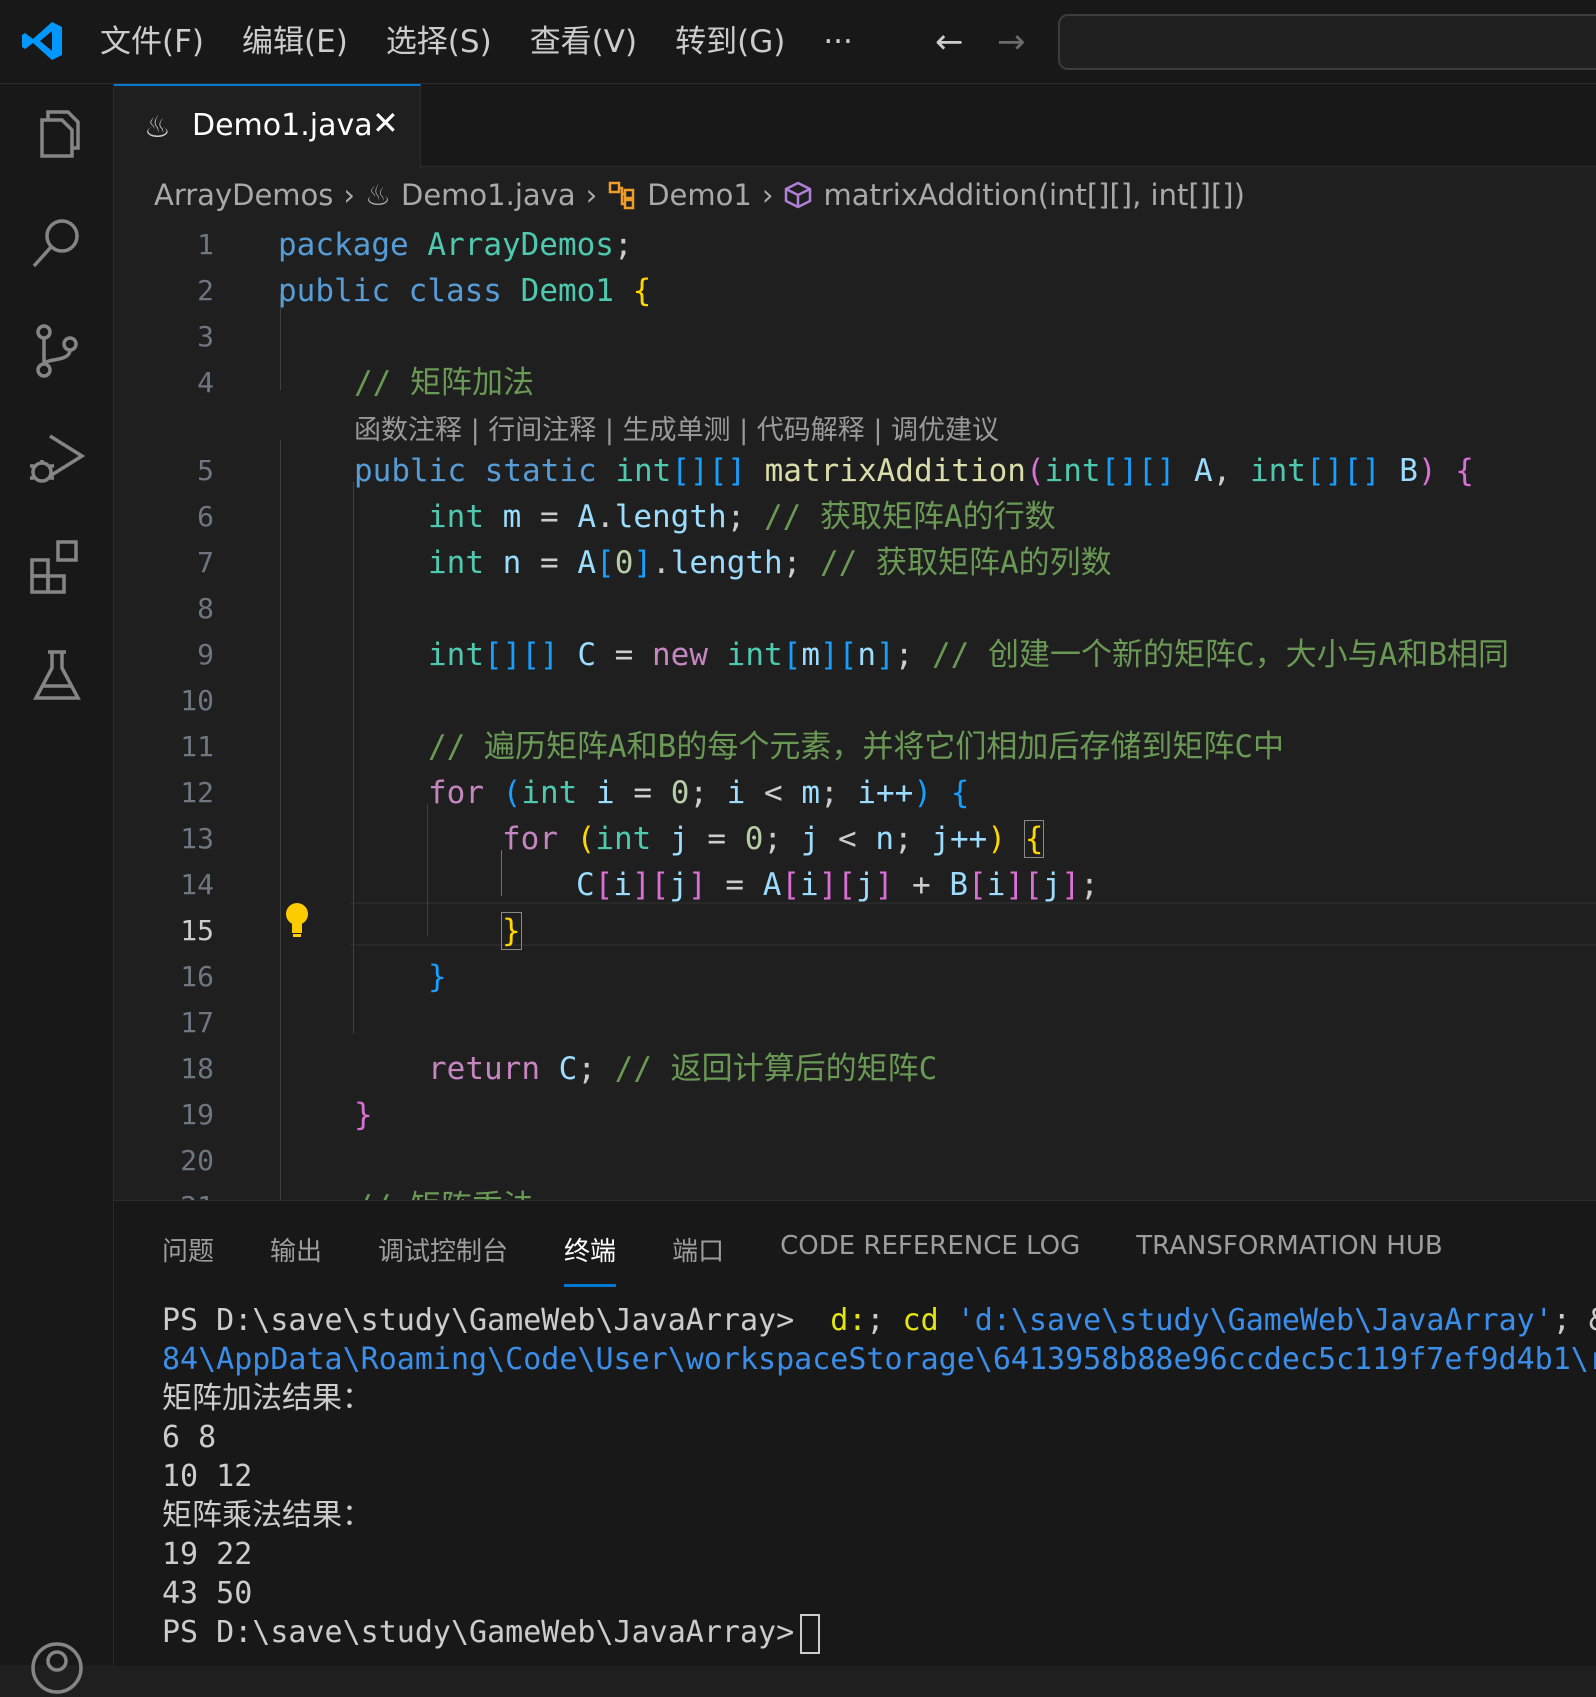  I want to click on code-text: for (int i = 0; i < m; i++) {, so click(699, 793).